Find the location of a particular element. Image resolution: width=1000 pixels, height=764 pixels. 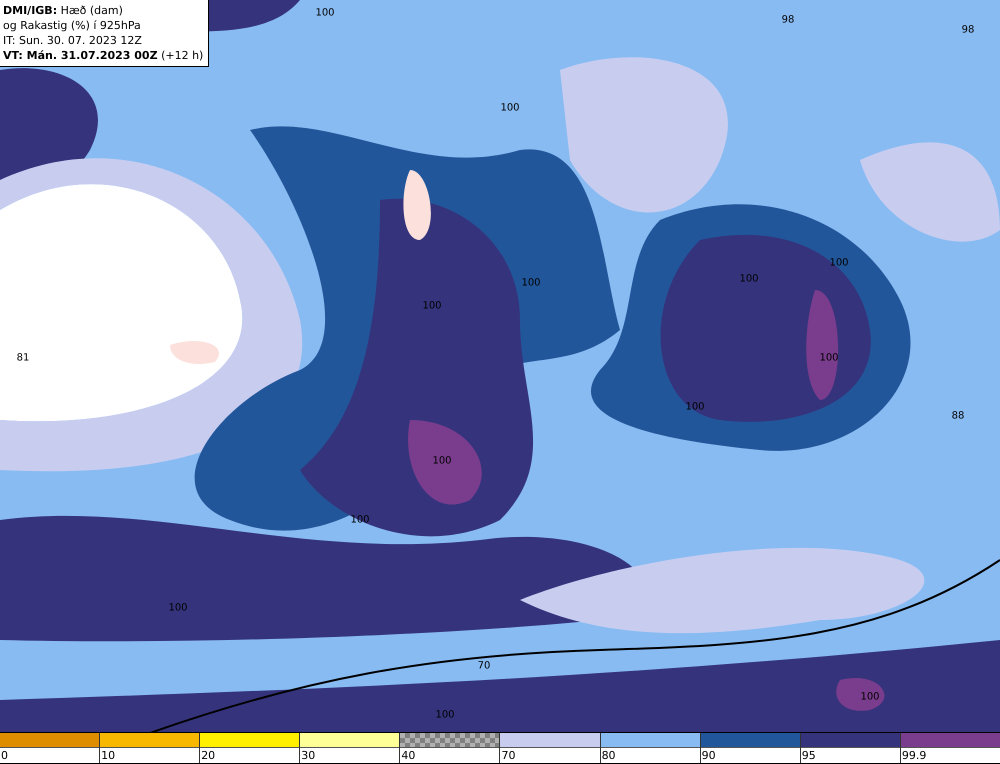

info-title: DMI/IGB: Hæð (dam) is located at coordinates (63, 10).